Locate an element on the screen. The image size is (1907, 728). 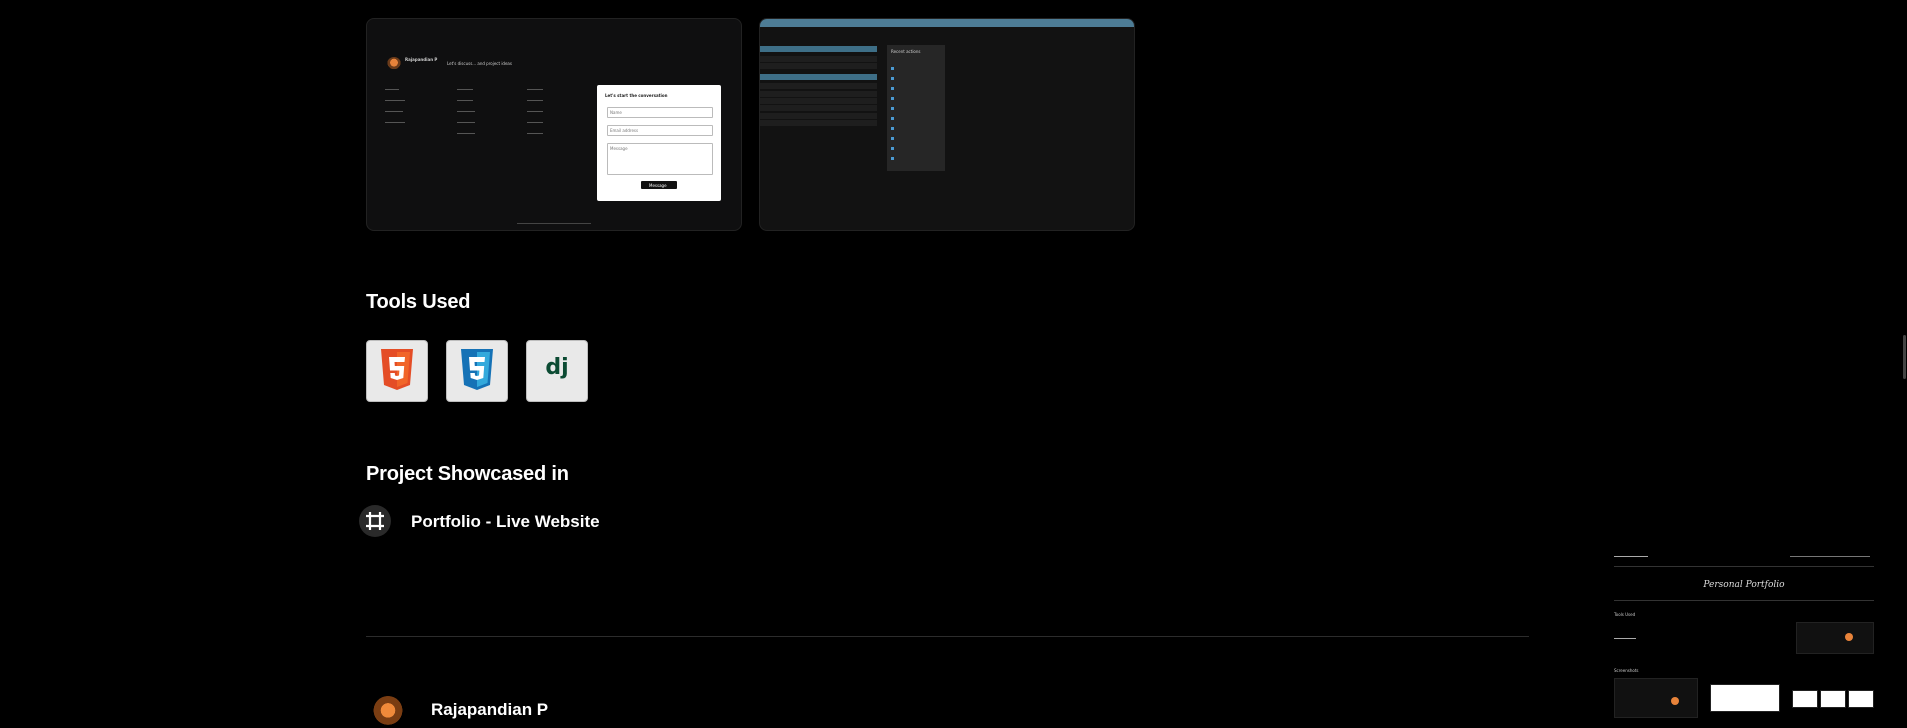
html5-icon is located at coordinates (397, 369).